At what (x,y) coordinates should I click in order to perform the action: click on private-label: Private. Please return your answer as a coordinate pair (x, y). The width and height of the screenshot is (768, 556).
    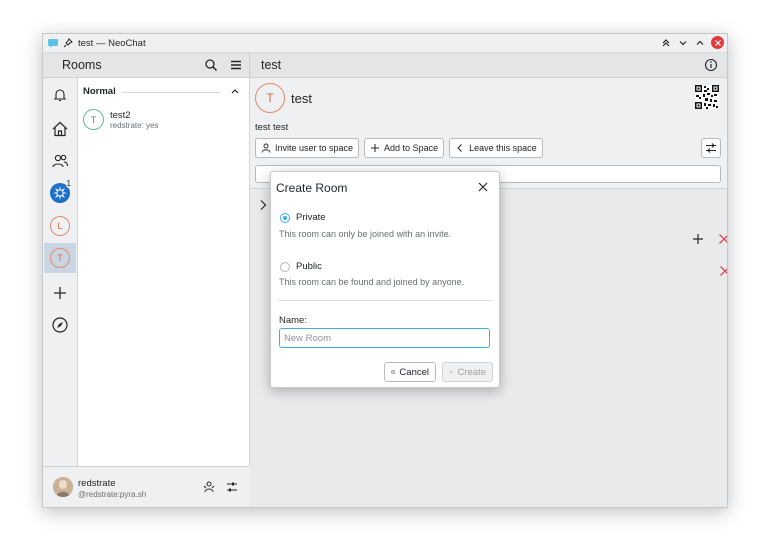
    Looking at the image, I should click on (311, 217).